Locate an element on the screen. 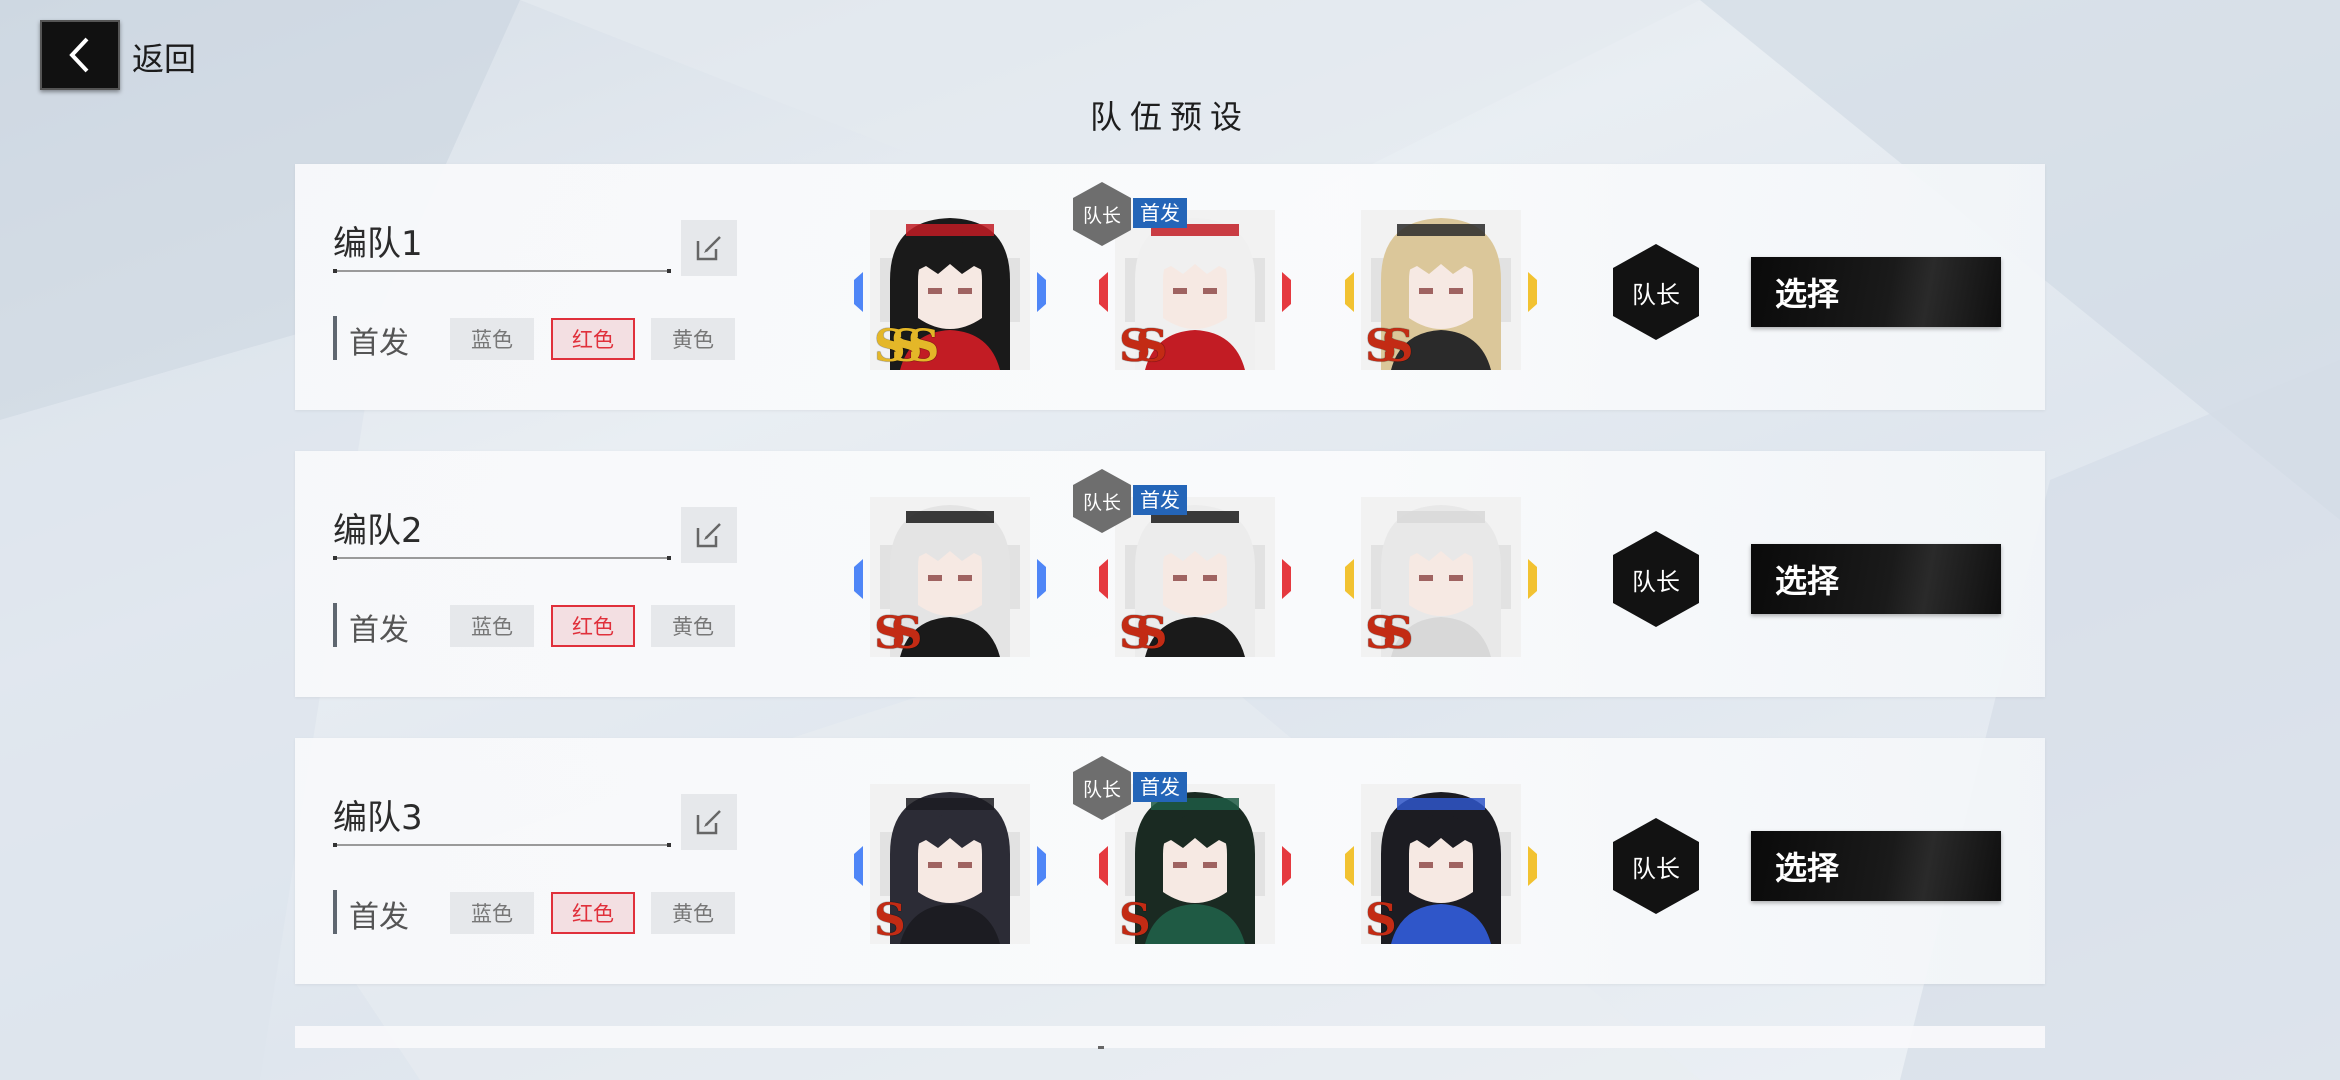 This screenshot has height=1080, width=2340. chevron-left-icon is located at coordinates (79, 55).